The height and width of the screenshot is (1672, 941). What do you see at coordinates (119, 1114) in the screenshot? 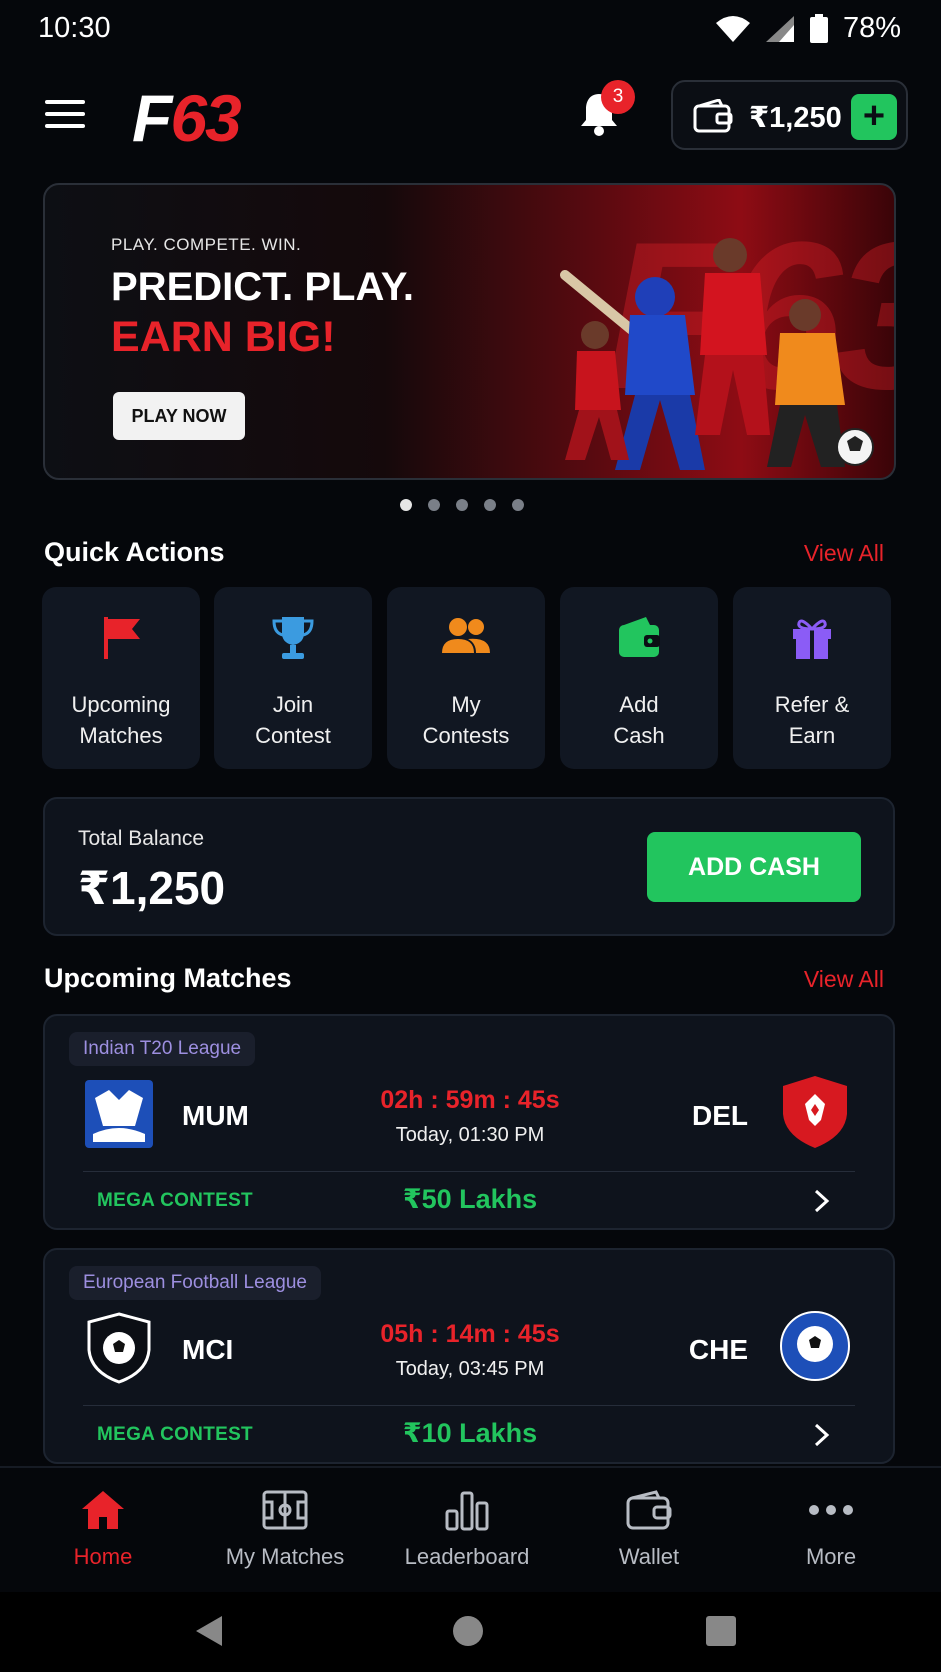
I see `team-logo-mum` at bounding box center [119, 1114].